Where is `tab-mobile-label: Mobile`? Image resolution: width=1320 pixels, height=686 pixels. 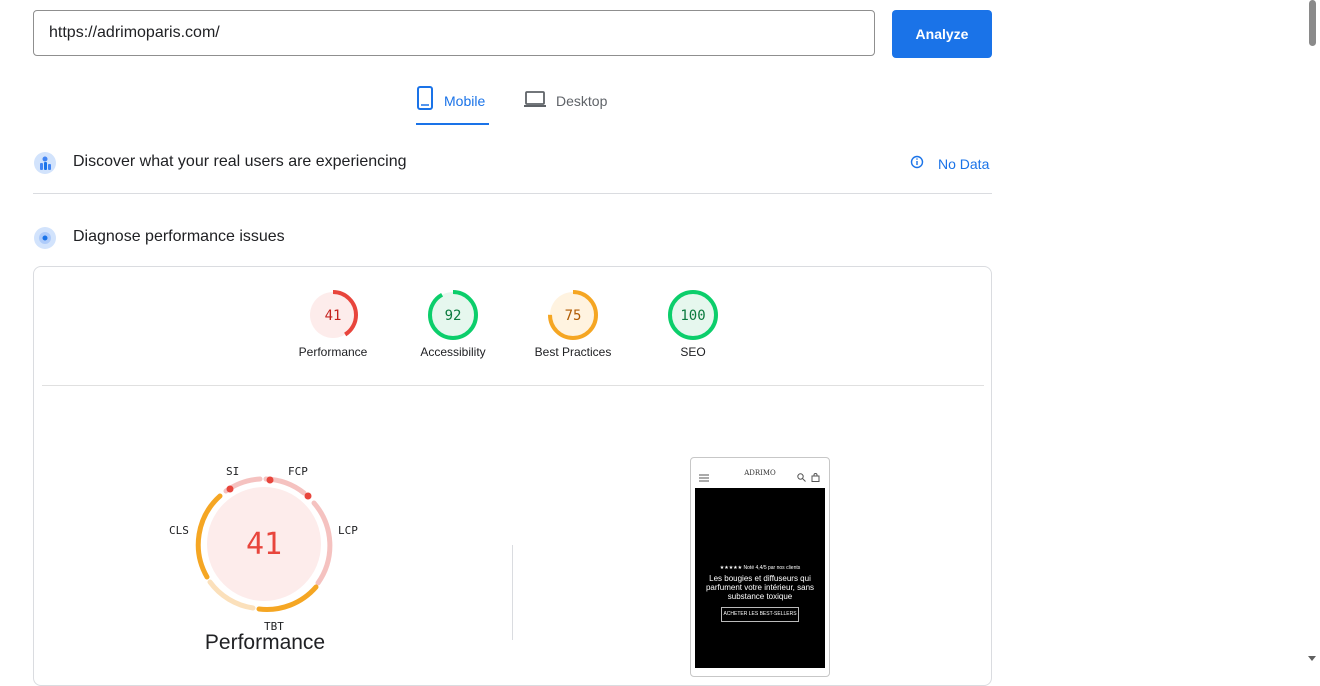 tab-mobile-label: Mobile is located at coordinates (465, 101).